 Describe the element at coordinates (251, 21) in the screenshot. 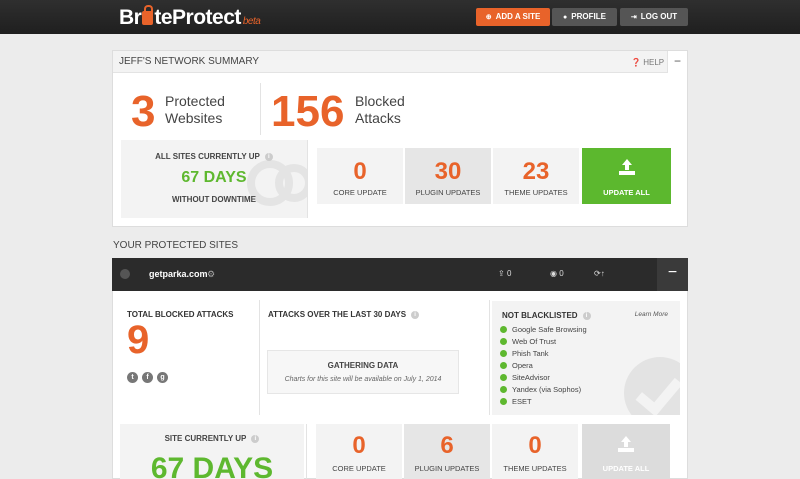

I see `beta-badge: beta` at that location.